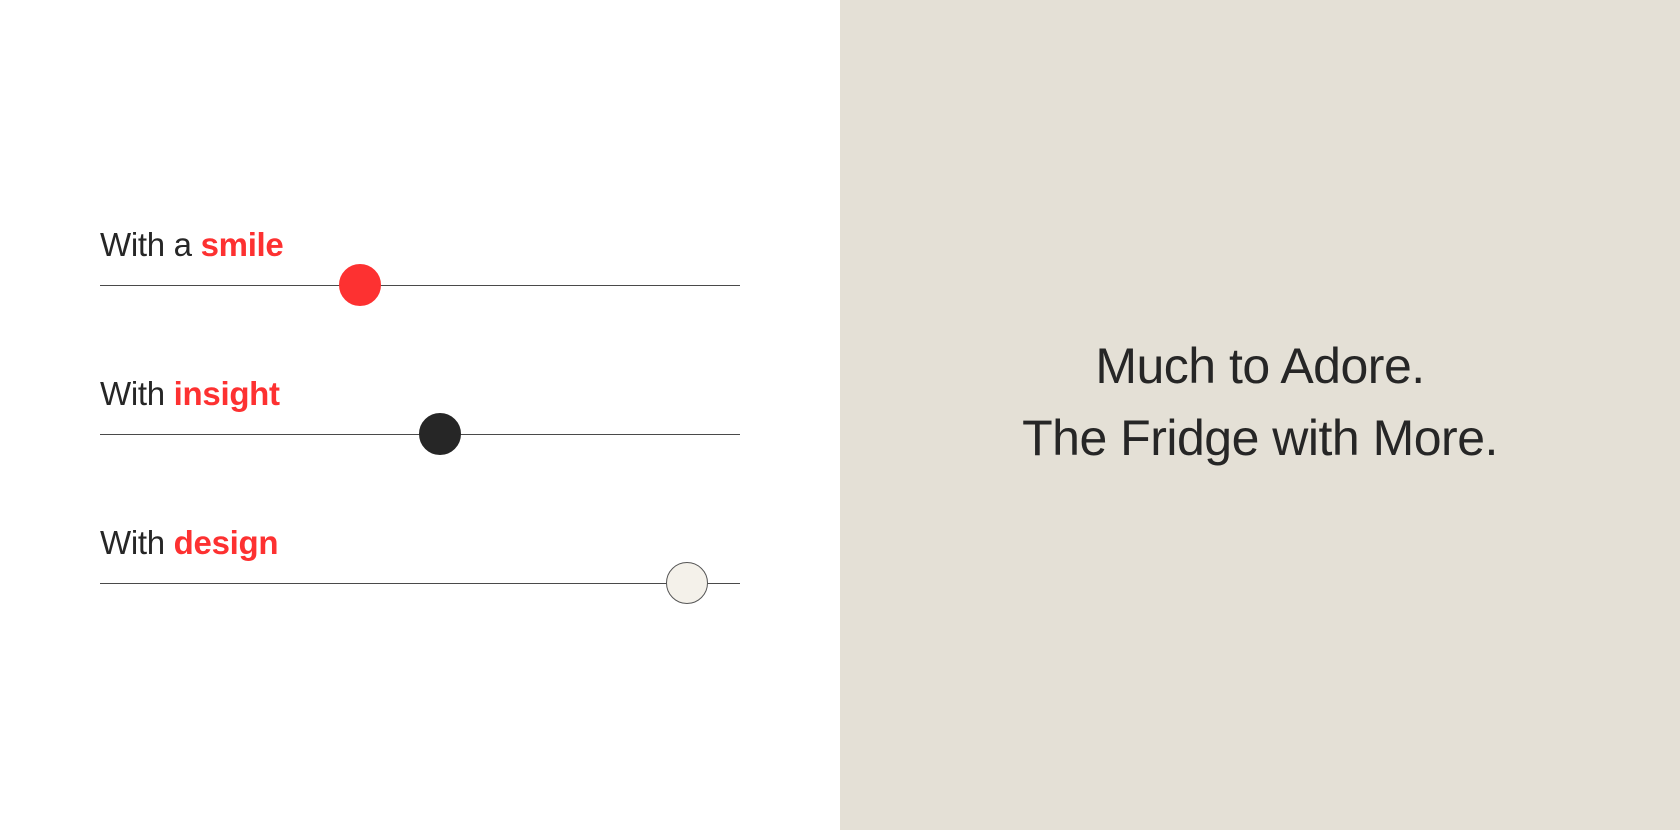  I want to click on smile-label-emphasis: smile, so click(242, 244).